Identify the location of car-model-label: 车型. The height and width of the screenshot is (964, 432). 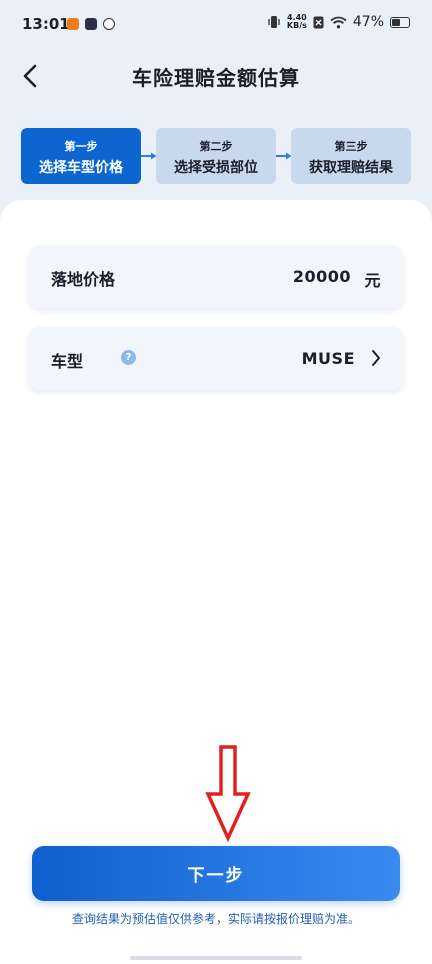
(67, 361).